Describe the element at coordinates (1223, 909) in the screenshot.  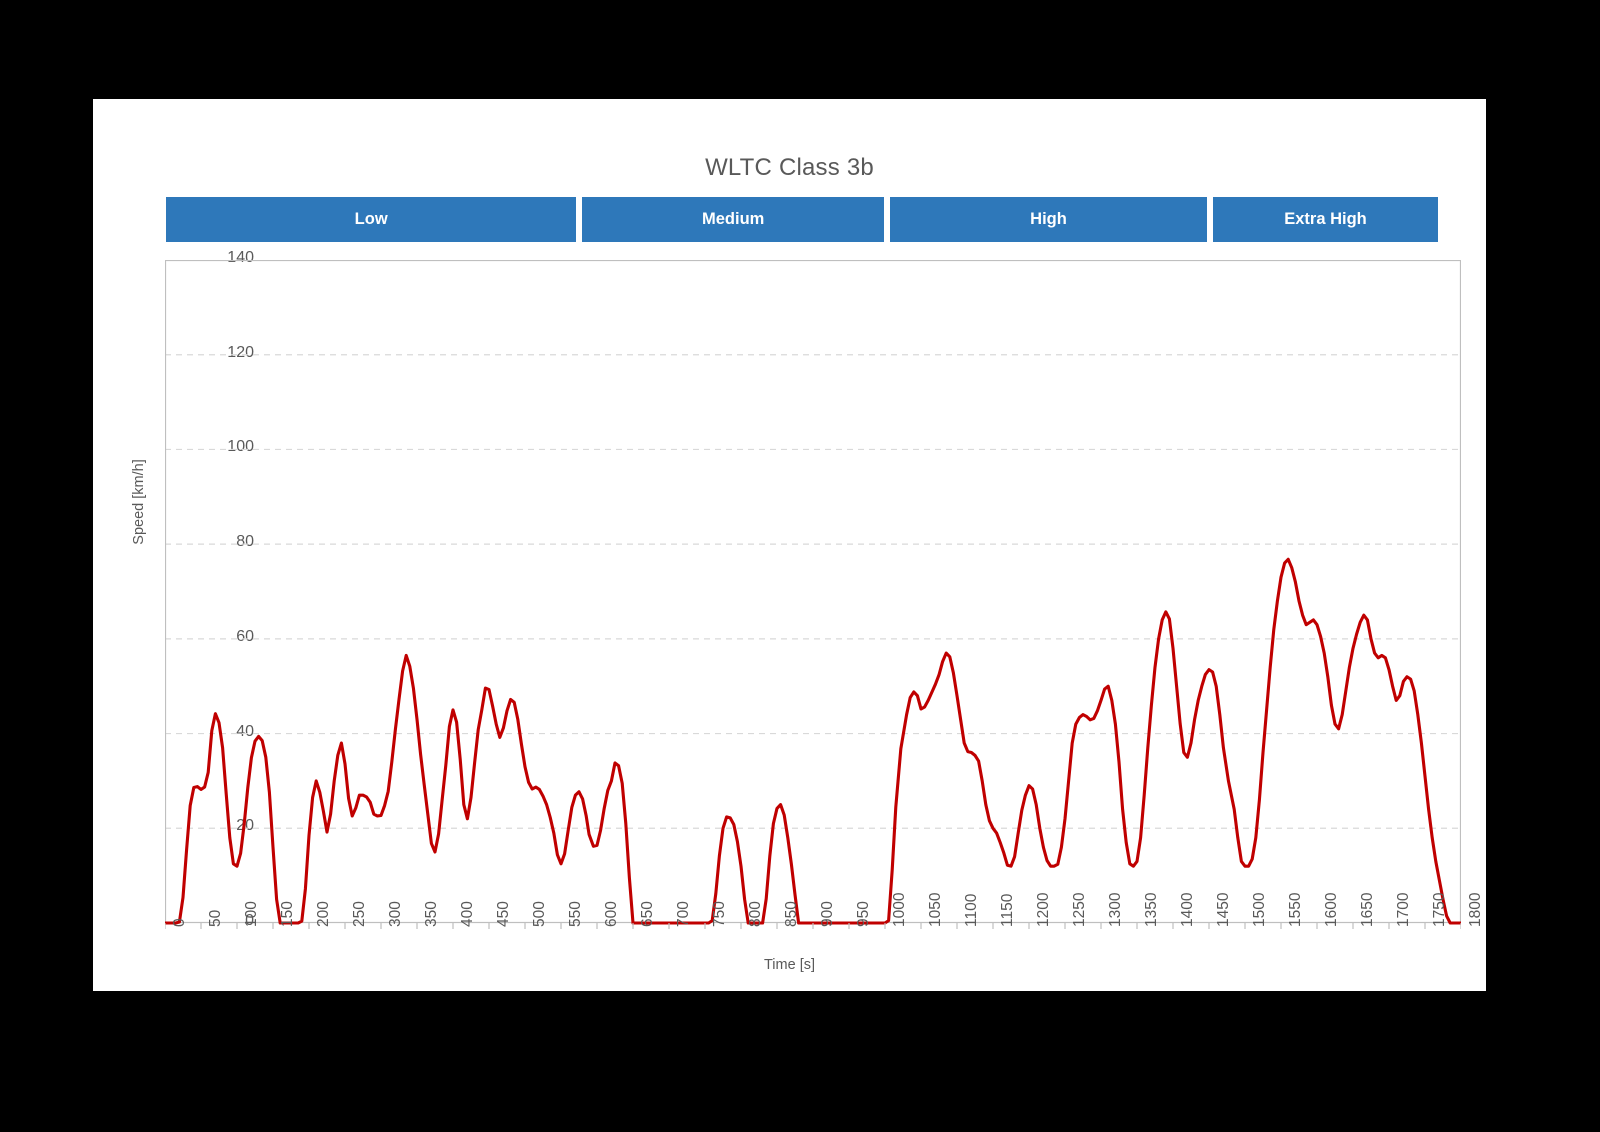
I see `x-tick-label: 1450` at that location.